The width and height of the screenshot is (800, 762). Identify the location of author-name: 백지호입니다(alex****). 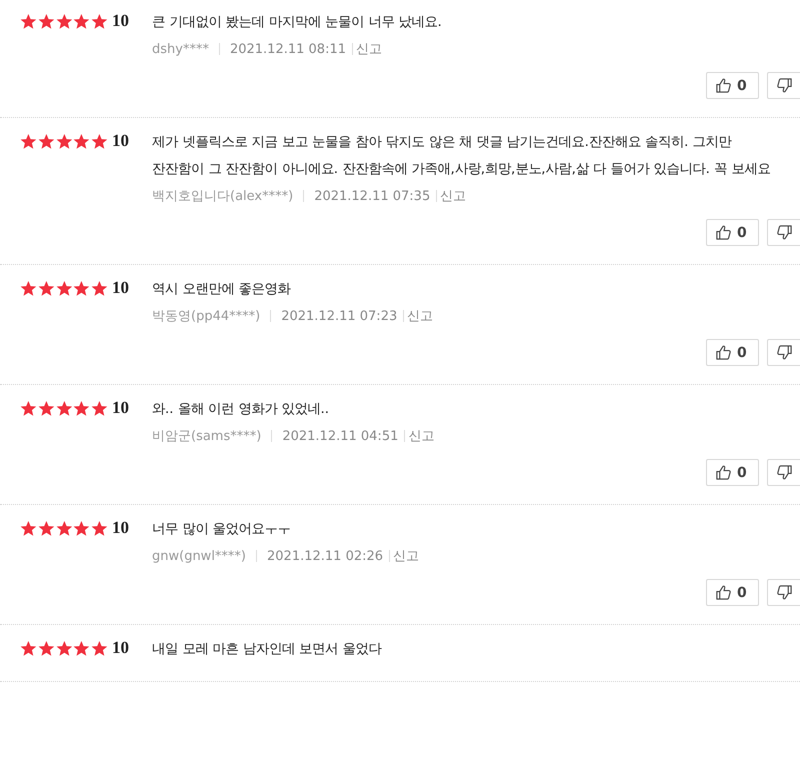
(223, 196).